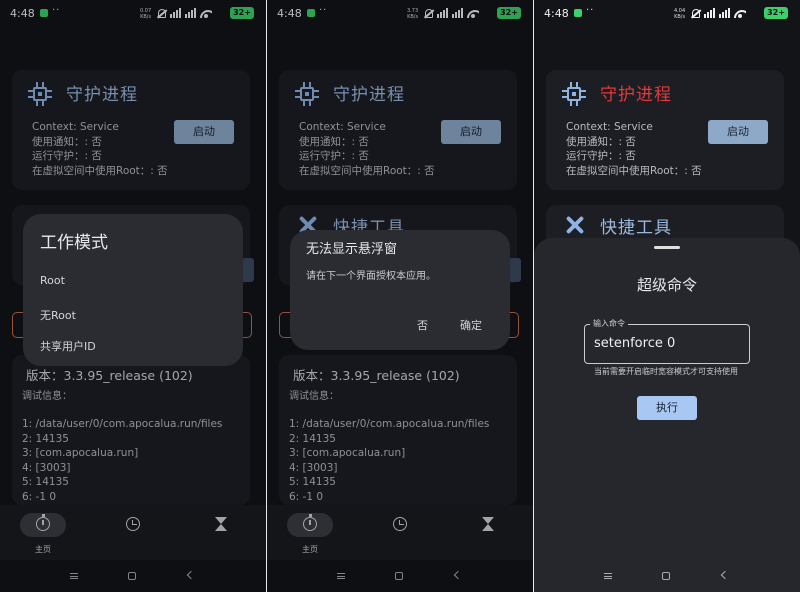  I want to click on tools-title: 快捷工具, so click(636, 228).